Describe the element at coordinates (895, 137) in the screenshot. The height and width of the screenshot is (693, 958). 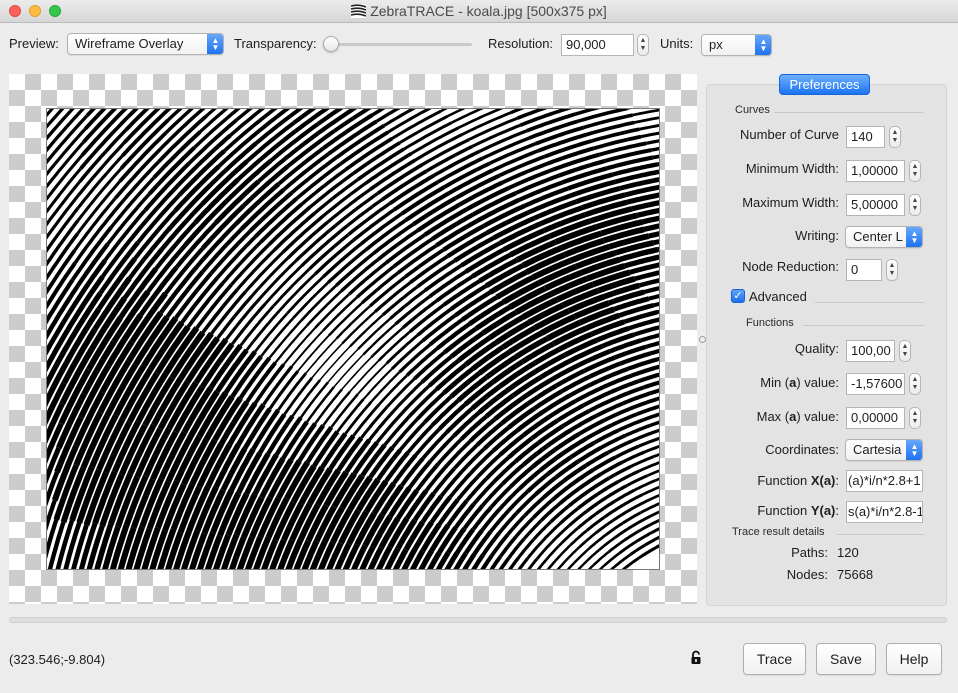
I see `number-of-curves-stepper: ▲ ▼` at that location.